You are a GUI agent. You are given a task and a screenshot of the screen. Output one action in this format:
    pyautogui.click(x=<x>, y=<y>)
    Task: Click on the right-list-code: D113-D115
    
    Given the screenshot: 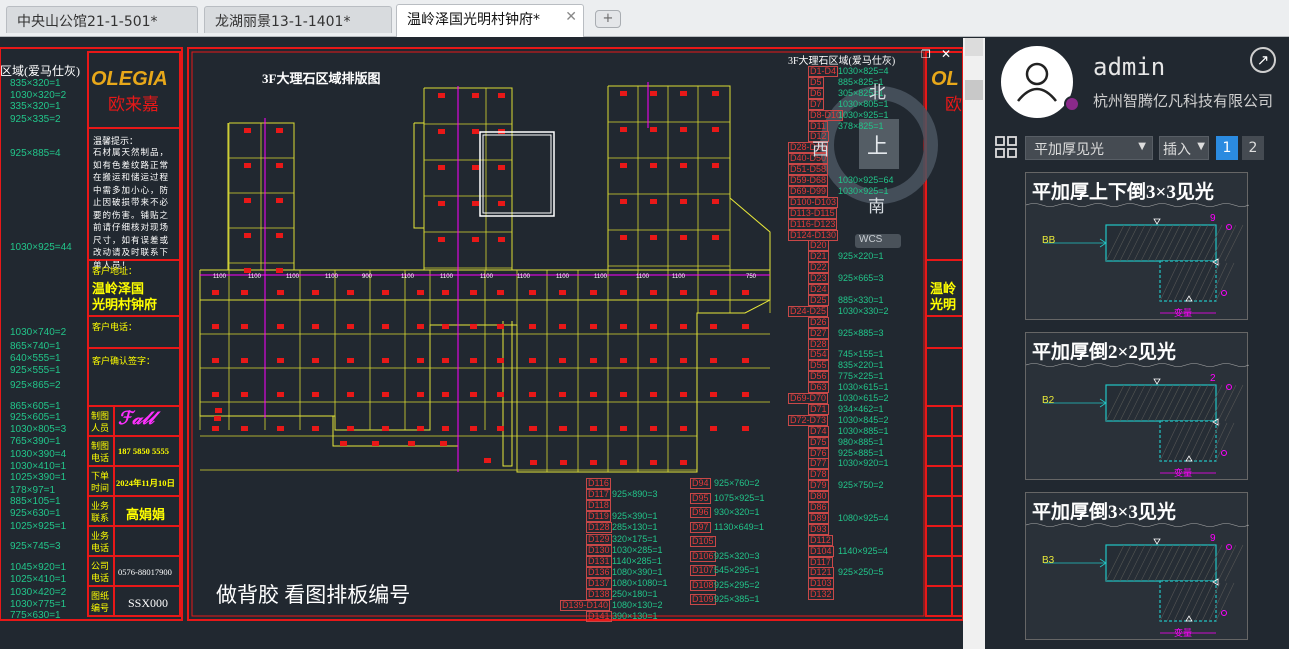 What is the action you would take?
    pyautogui.click(x=812, y=213)
    